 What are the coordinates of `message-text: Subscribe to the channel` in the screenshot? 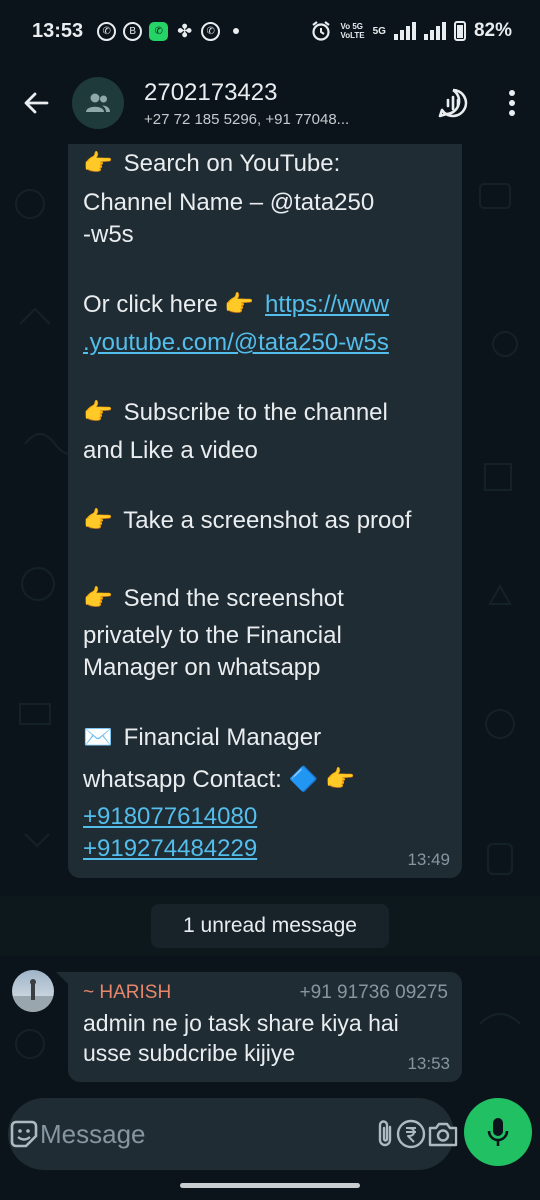 It's located at (255, 412).